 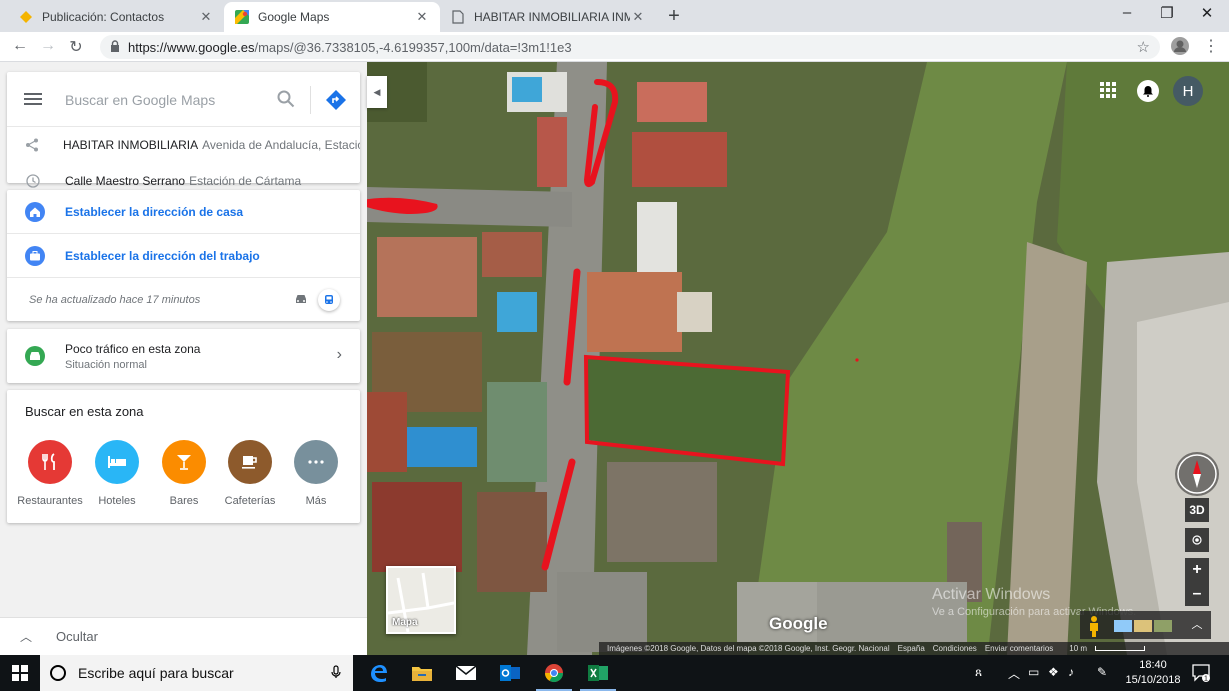 I want to click on excel-icon, so click(x=598, y=673).